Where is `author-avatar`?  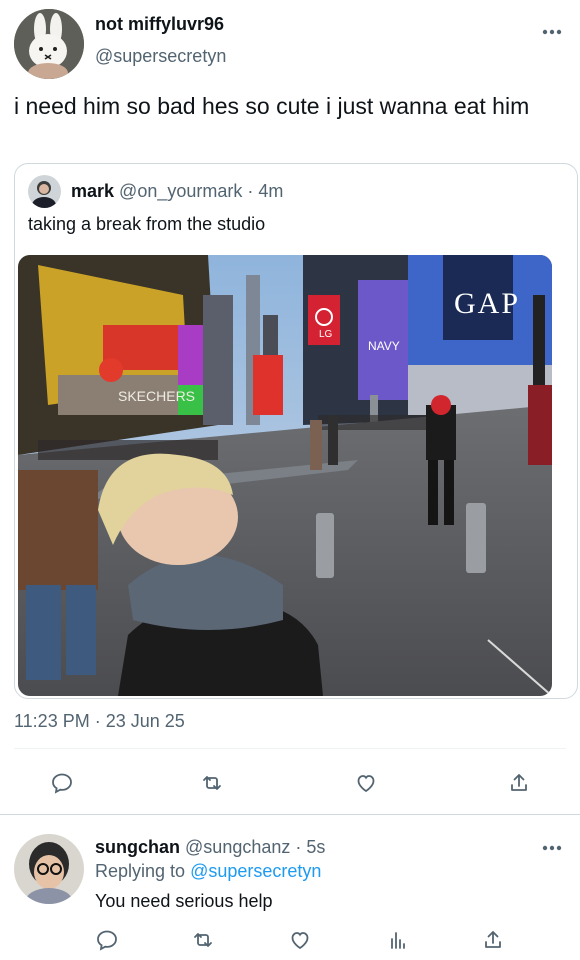
author-avatar is located at coordinates (49, 44).